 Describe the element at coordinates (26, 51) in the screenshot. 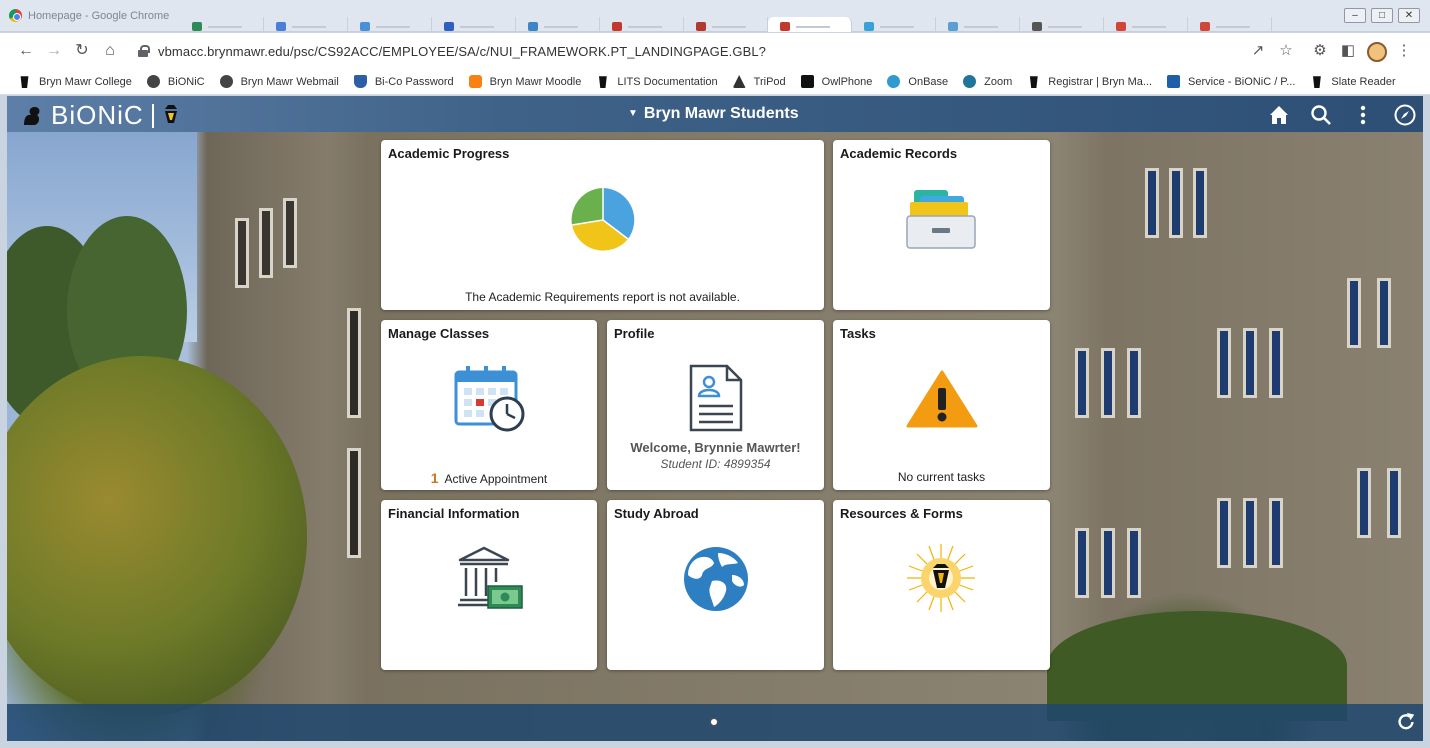

I see `back-icon: ←` at that location.